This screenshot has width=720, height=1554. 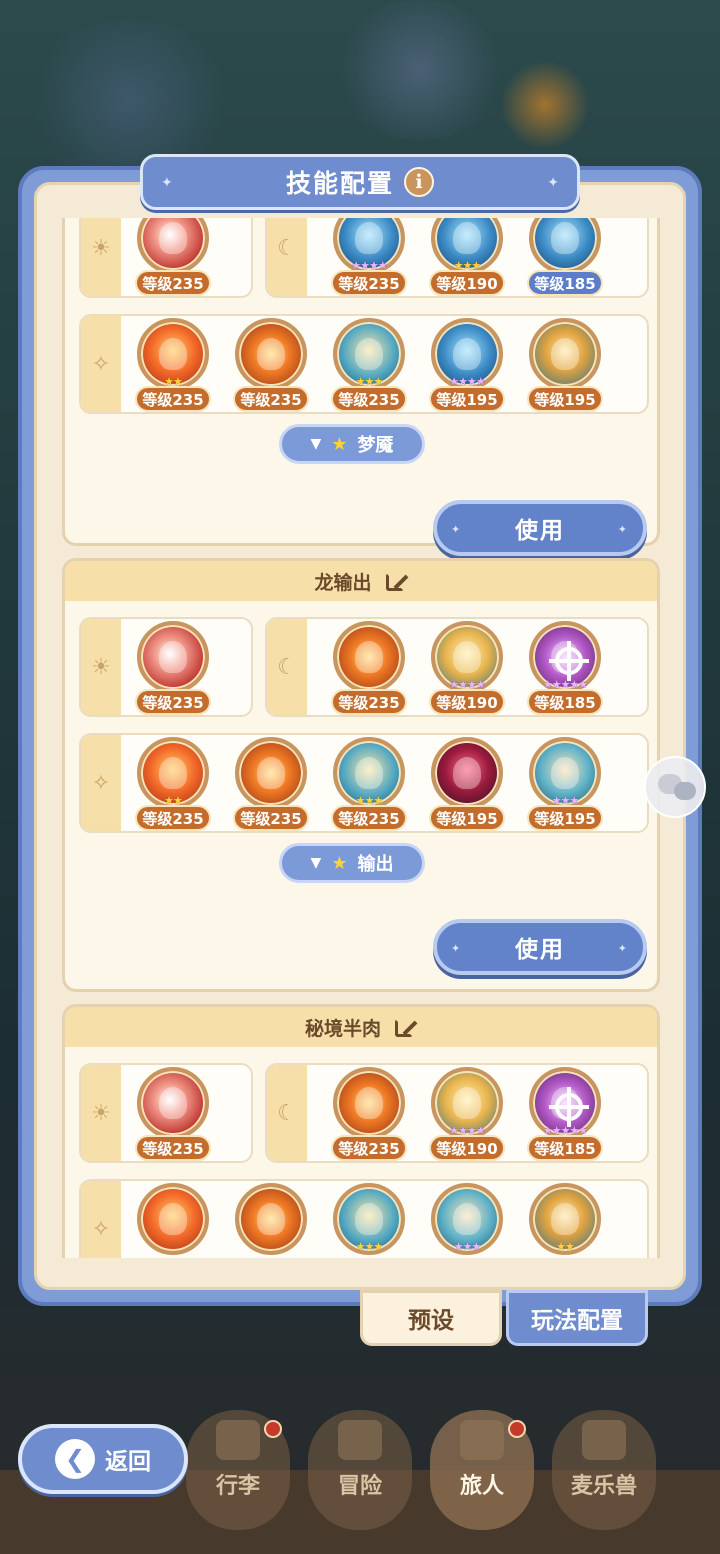 What do you see at coordinates (675, 787) in the screenshot?
I see `chat-icon` at bounding box center [675, 787].